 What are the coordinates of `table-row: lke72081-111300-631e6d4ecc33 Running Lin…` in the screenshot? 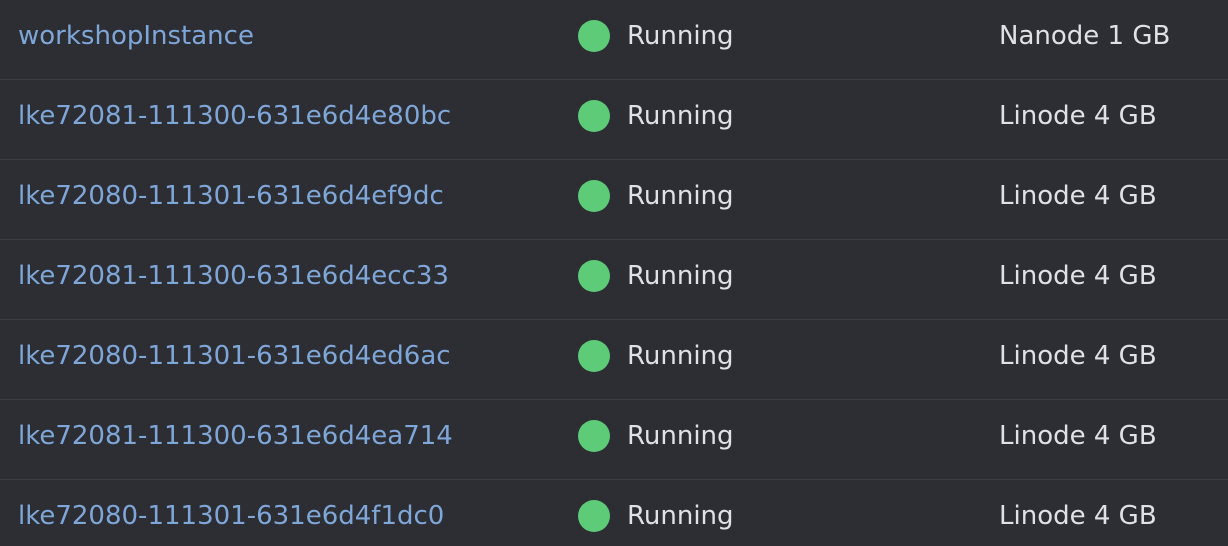 It's located at (614, 280).